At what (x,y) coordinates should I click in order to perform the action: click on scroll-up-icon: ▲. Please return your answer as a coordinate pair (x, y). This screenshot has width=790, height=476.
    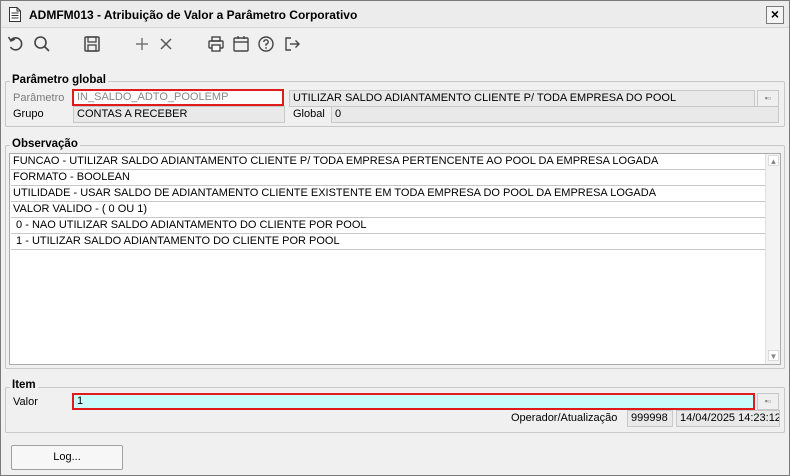
    Looking at the image, I should click on (773, 160).